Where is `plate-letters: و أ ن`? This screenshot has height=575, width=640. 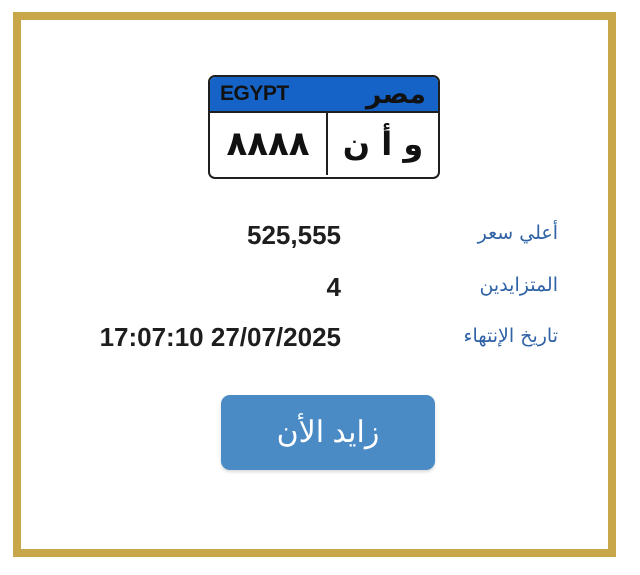 plate-letters: و أ ن is located at coordinates (383, 144).